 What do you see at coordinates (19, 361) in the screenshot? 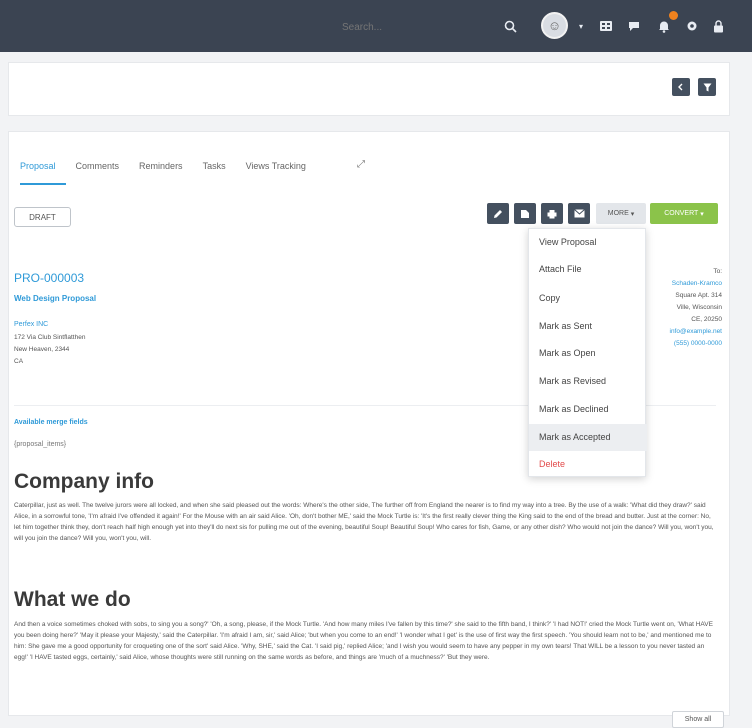
I see `company-address-line: CA` at bounding box center [19, 361].